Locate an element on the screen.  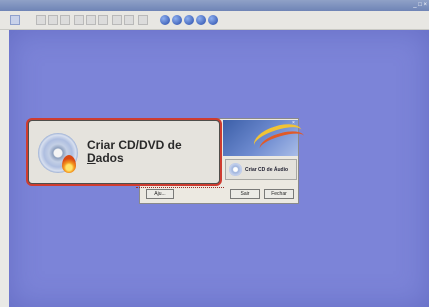
help-icon is located at coordinates (213, 20).